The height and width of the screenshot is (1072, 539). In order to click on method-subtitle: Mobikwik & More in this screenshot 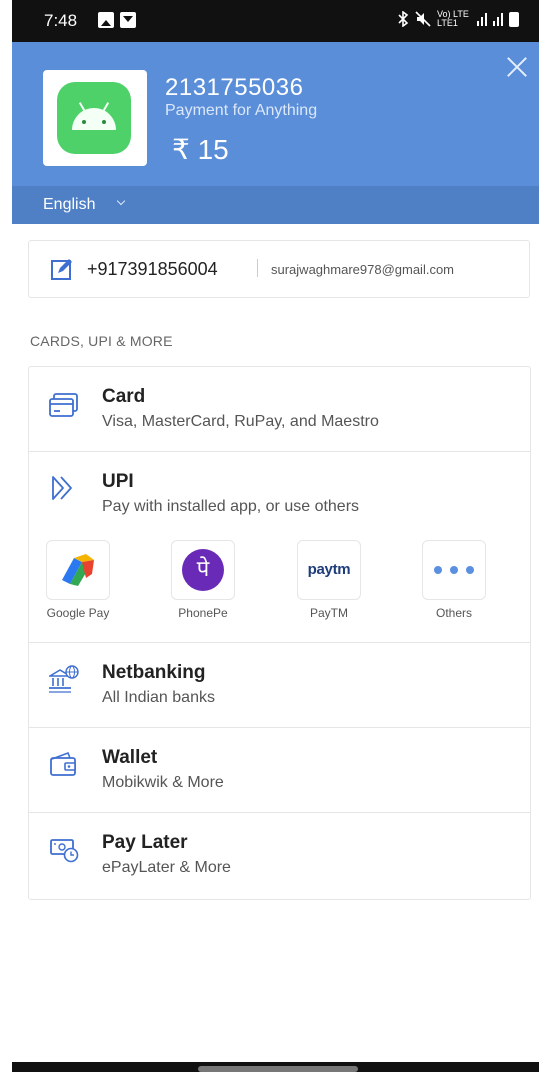, I will do `click(163, 782)`.